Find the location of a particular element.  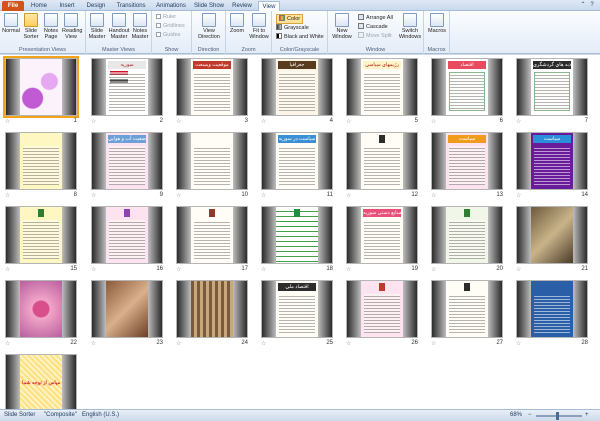

slide-master-button: Slide Master is located at coordinates (97, 26).